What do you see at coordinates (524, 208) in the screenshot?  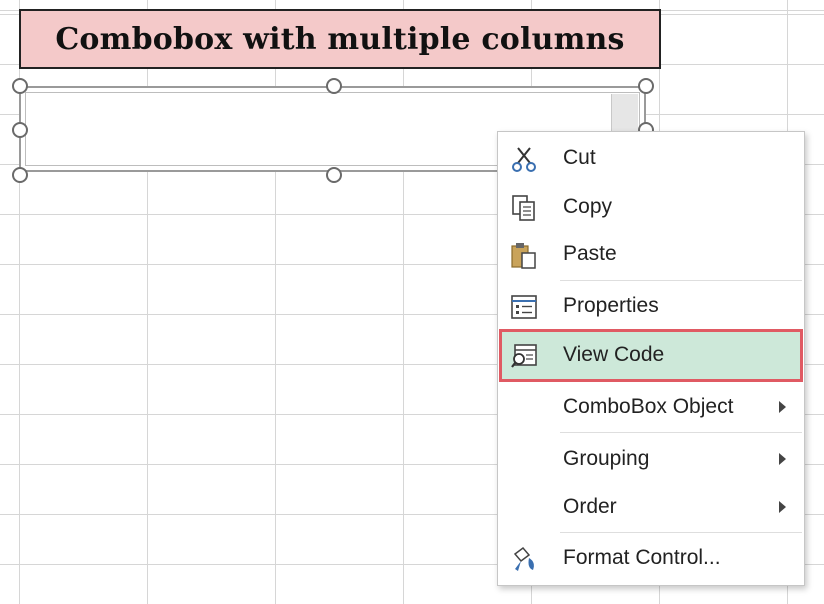 I see `copy-icon` at bounding box center [524, 208].